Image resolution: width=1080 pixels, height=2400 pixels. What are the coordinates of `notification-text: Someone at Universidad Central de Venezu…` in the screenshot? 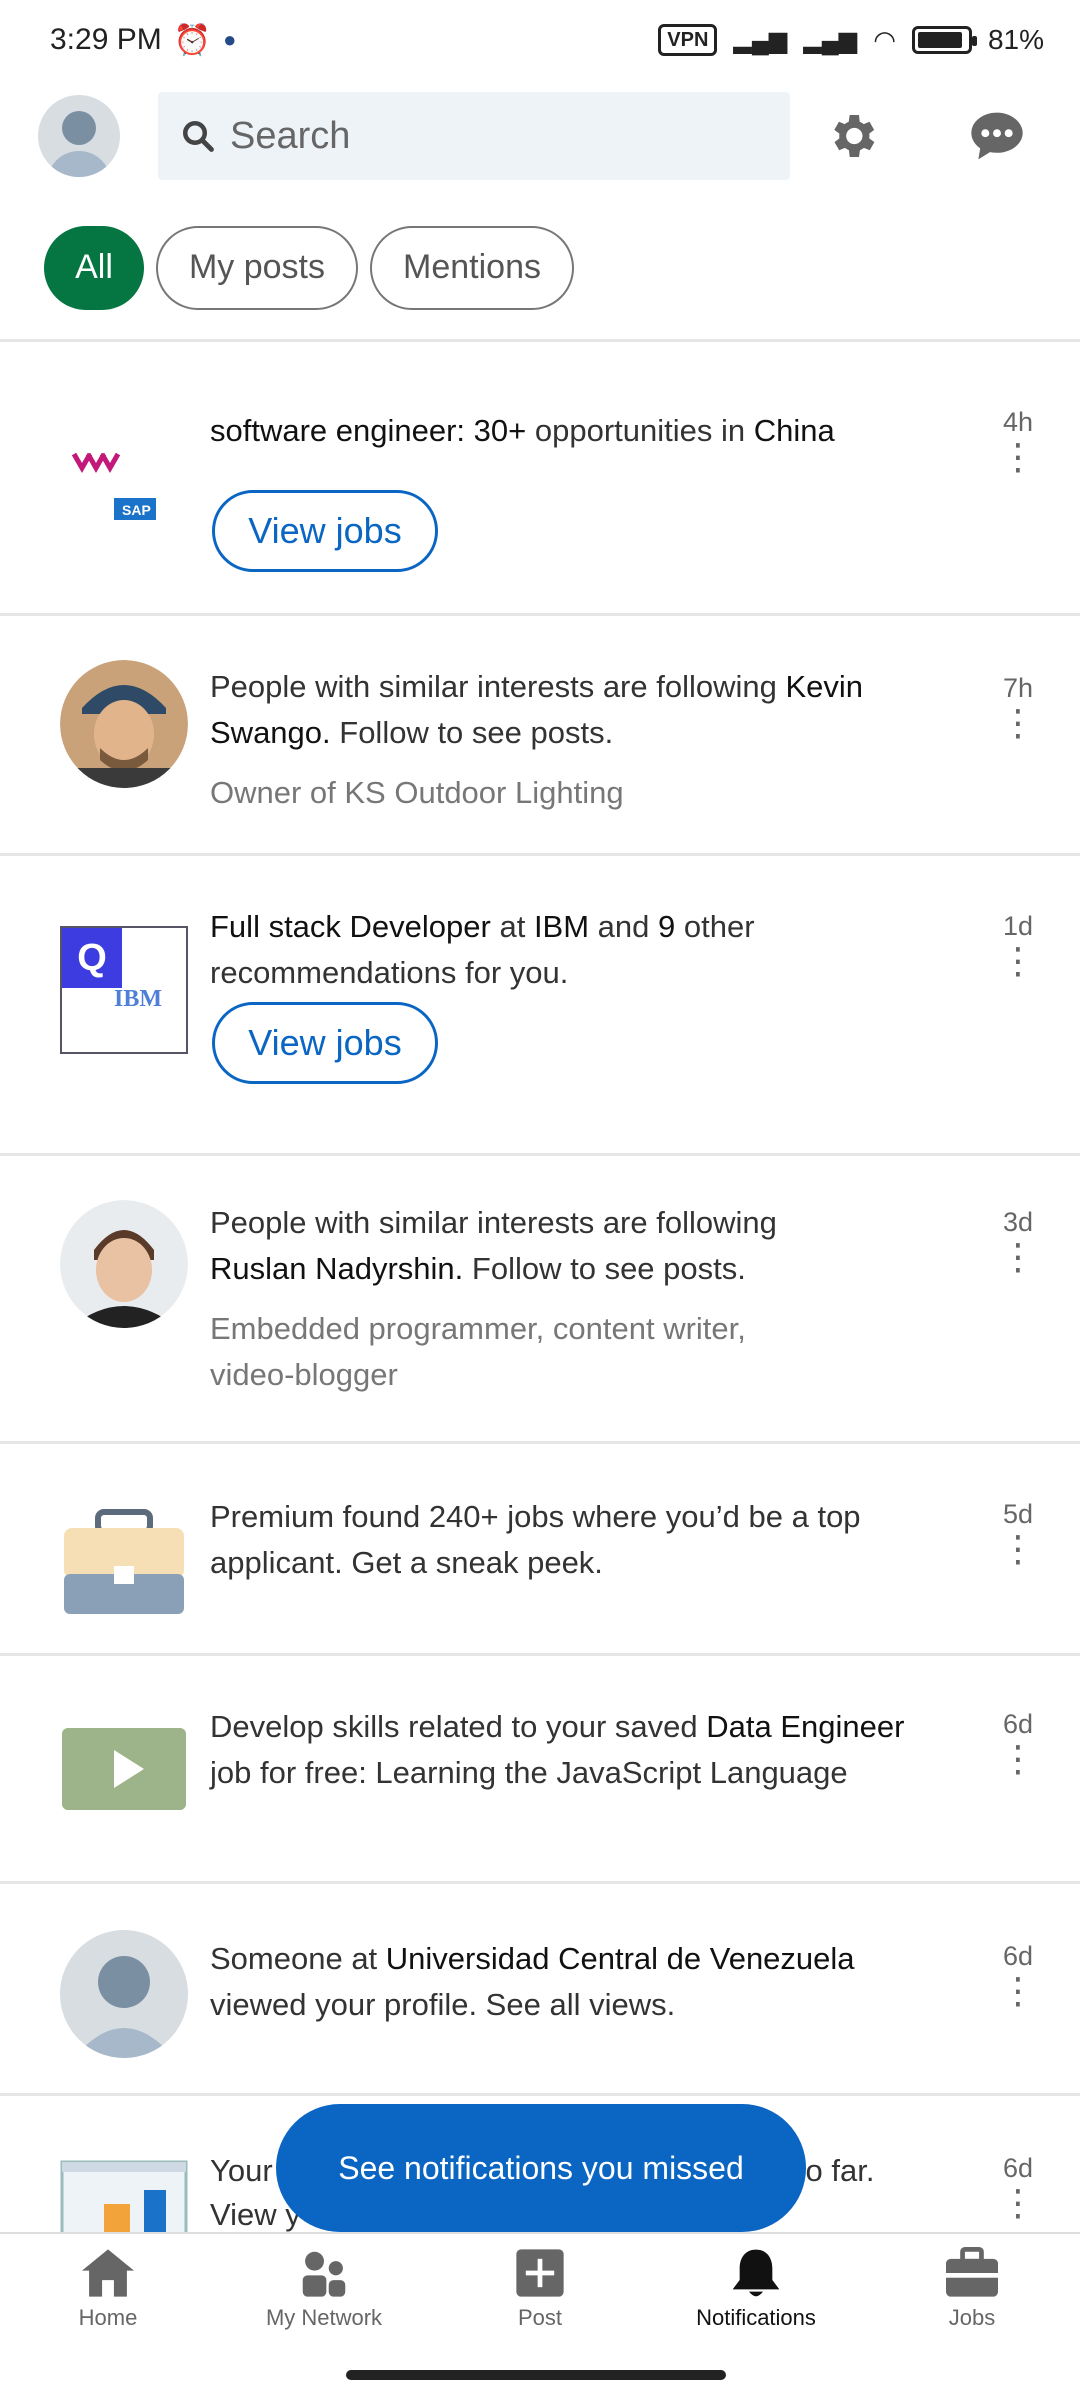 It's located at (532, 1981).